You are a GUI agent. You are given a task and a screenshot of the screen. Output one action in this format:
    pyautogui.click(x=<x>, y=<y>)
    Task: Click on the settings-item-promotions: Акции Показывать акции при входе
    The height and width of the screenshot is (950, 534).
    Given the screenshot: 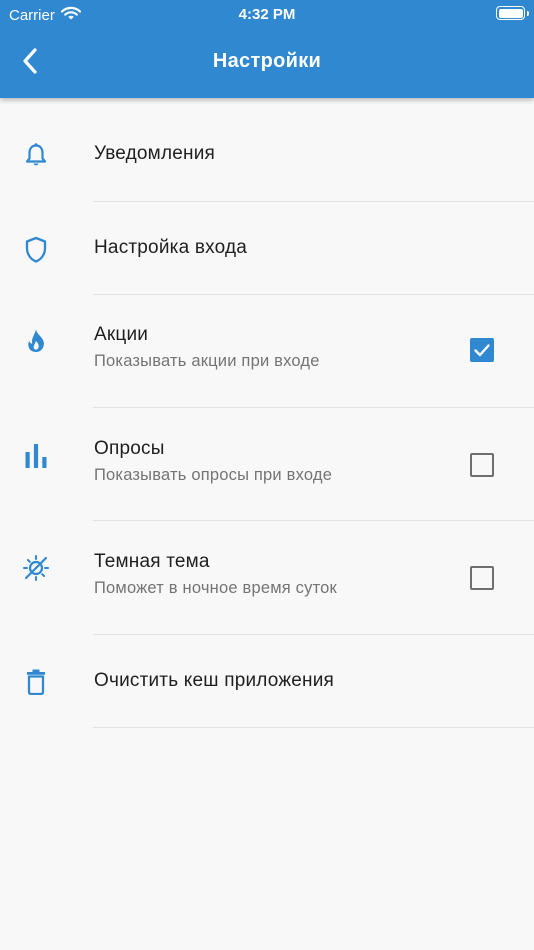 What is the action you would take?
    pyautogui.click(x=267, y=351)
    